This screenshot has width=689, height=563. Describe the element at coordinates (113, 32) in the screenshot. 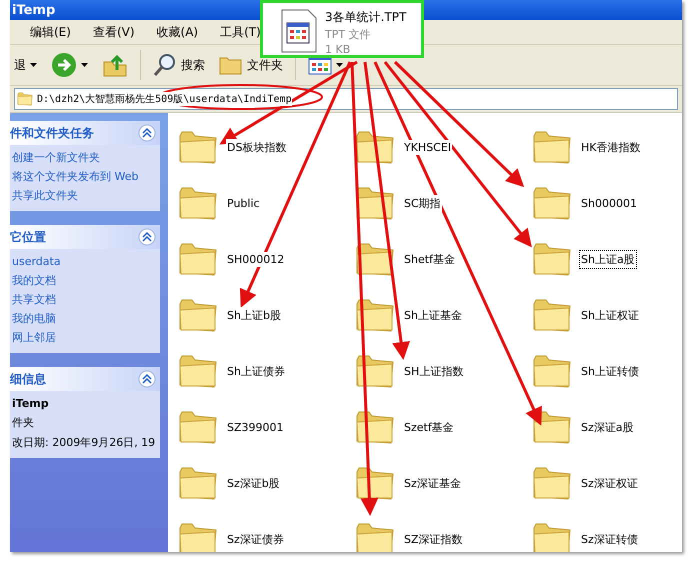

I see `menu-item: 查看(V)` at that location.